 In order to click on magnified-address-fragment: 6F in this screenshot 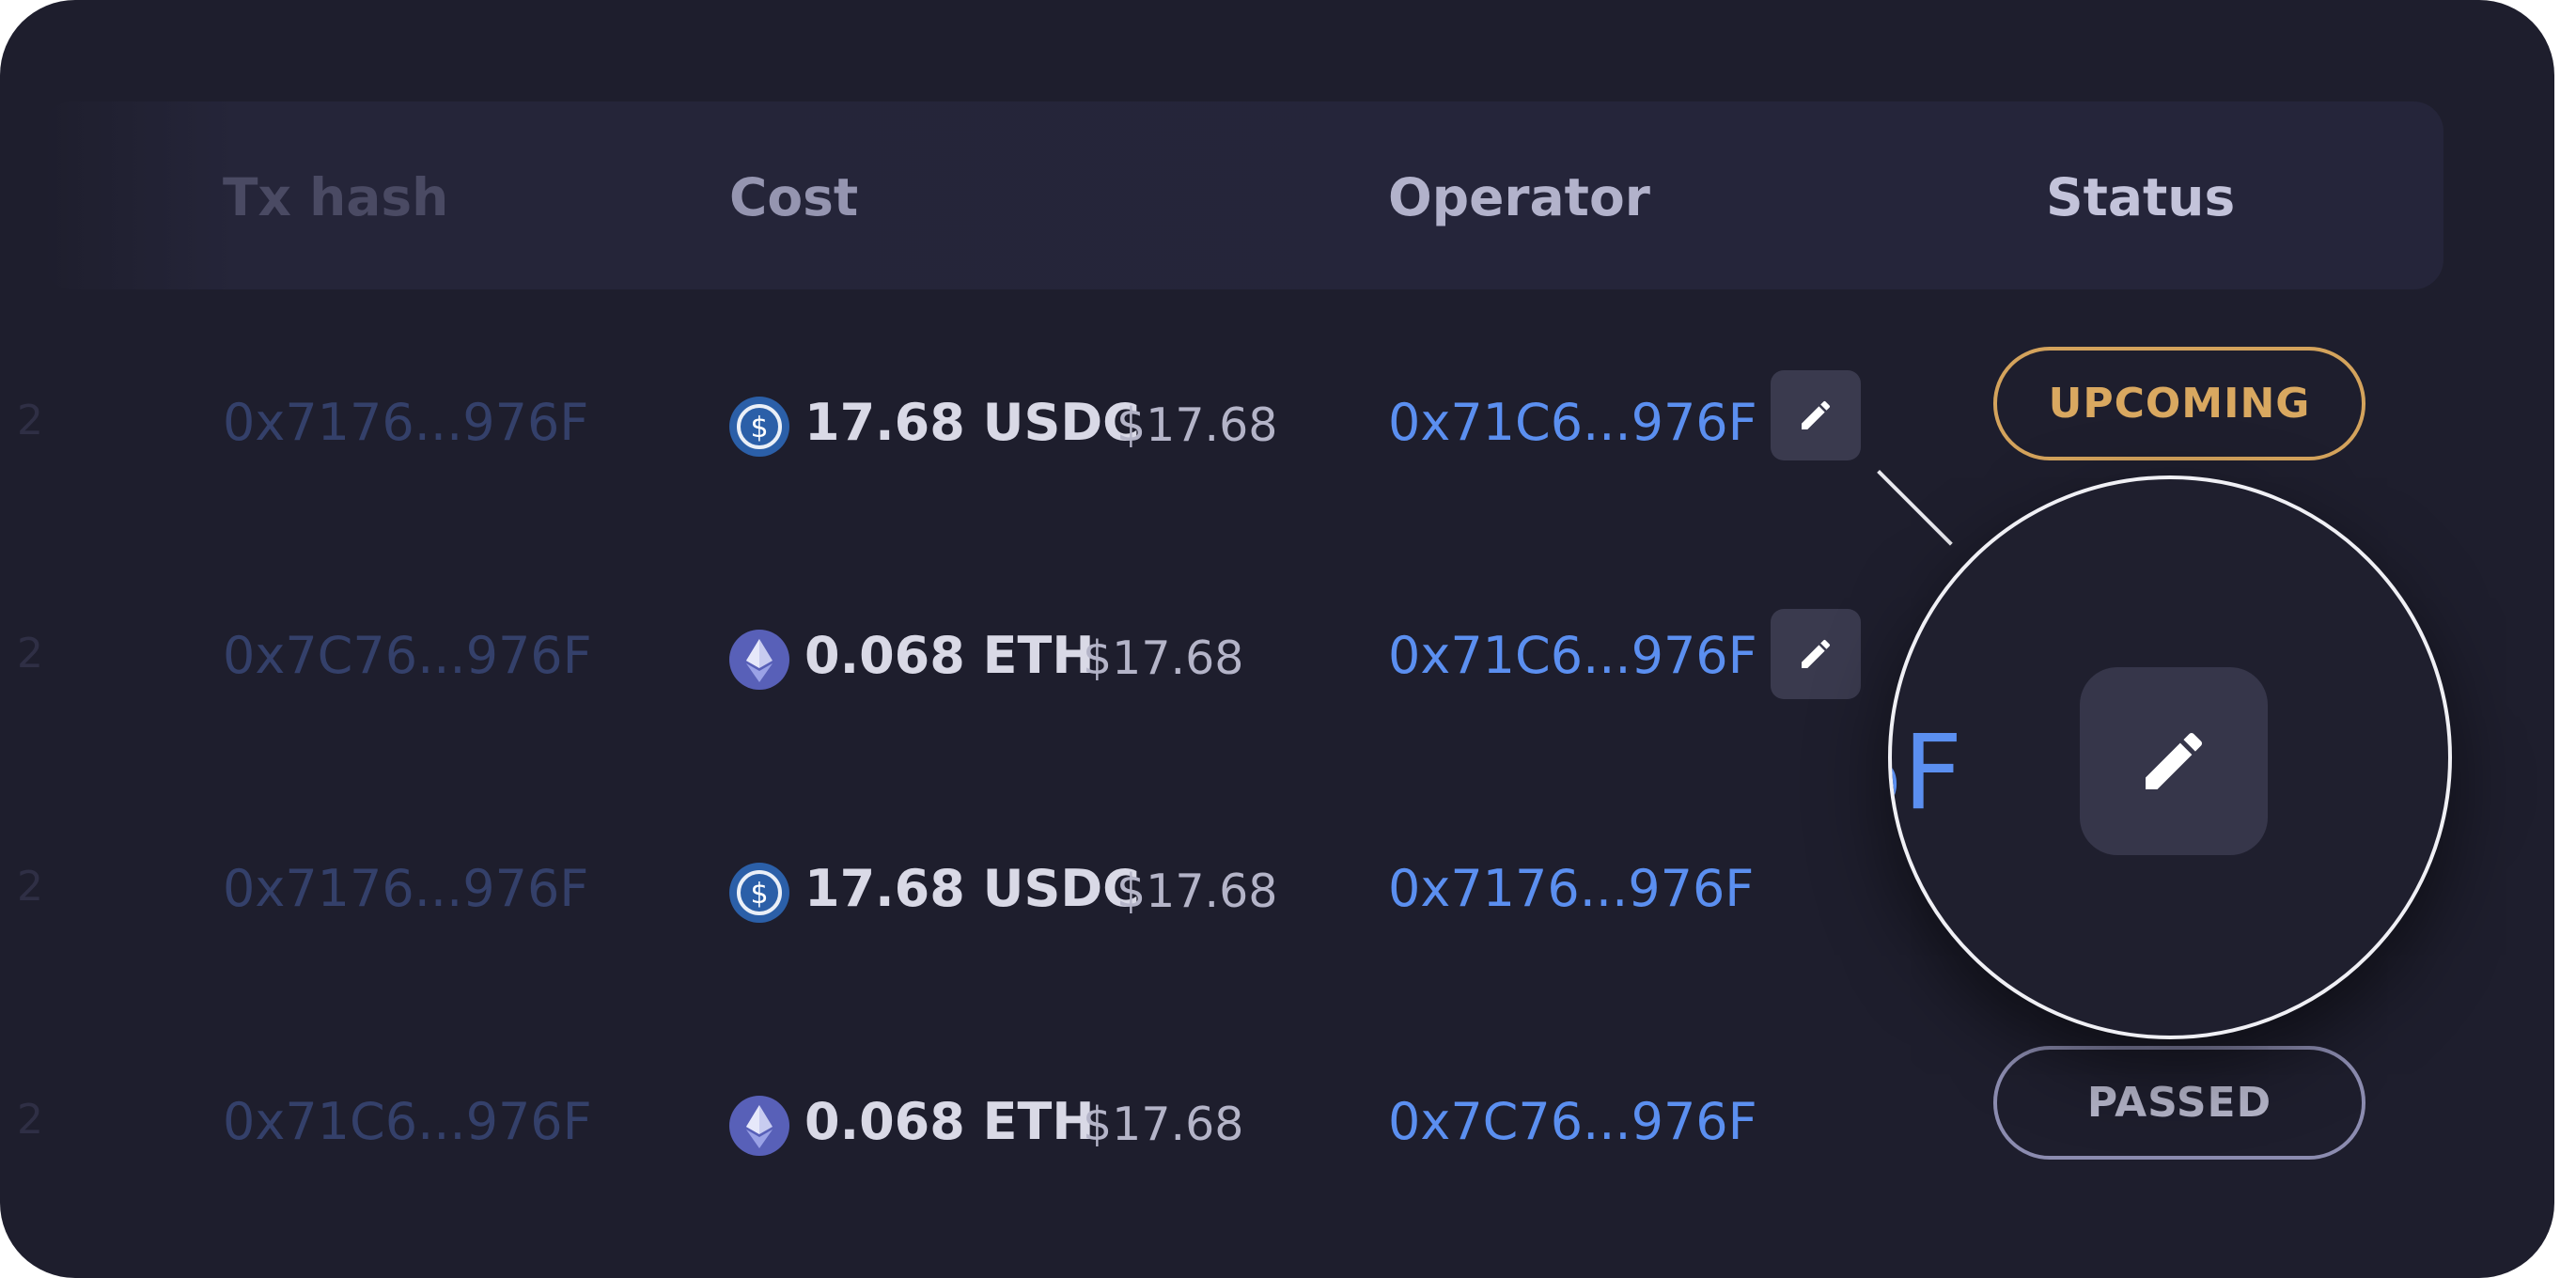, I will do `click(1927, 772)`.